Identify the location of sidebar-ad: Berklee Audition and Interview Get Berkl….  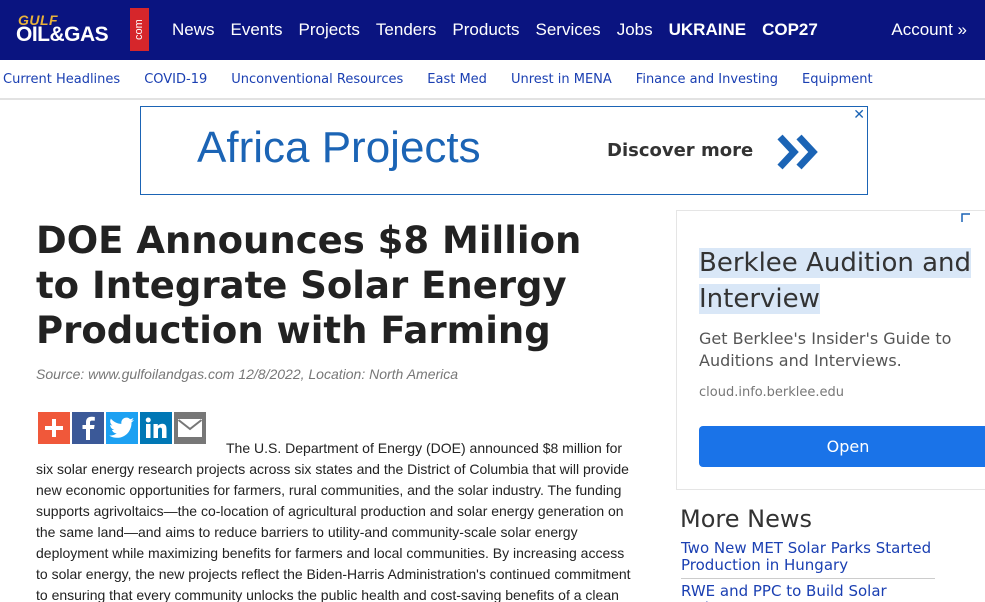
(830, 350).